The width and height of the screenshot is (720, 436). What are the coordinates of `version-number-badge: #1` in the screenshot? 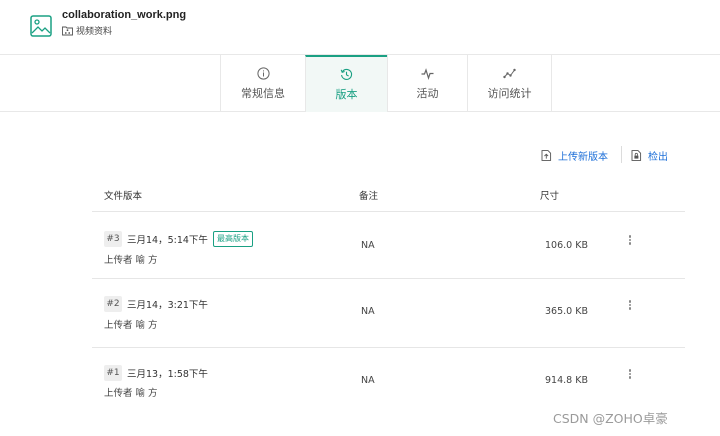 It's located at (113, 373).